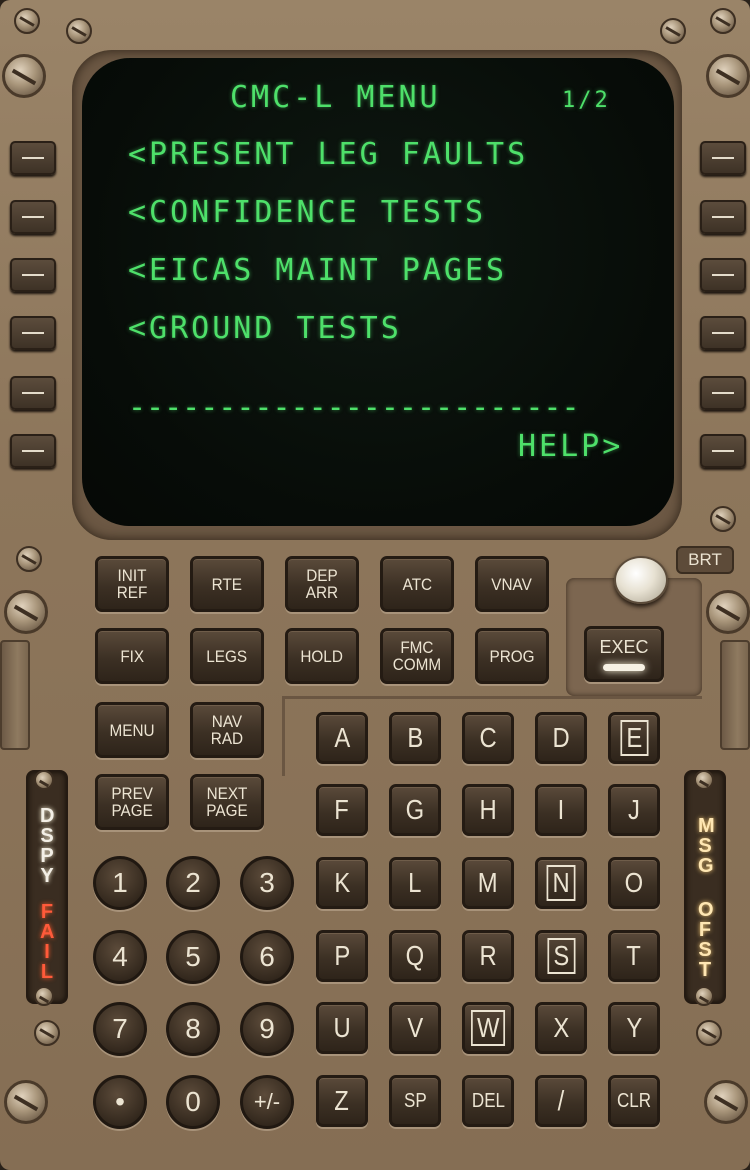 This screenshot has width=750, height=1170. I want to click on key-f: F, so click(342, 810).